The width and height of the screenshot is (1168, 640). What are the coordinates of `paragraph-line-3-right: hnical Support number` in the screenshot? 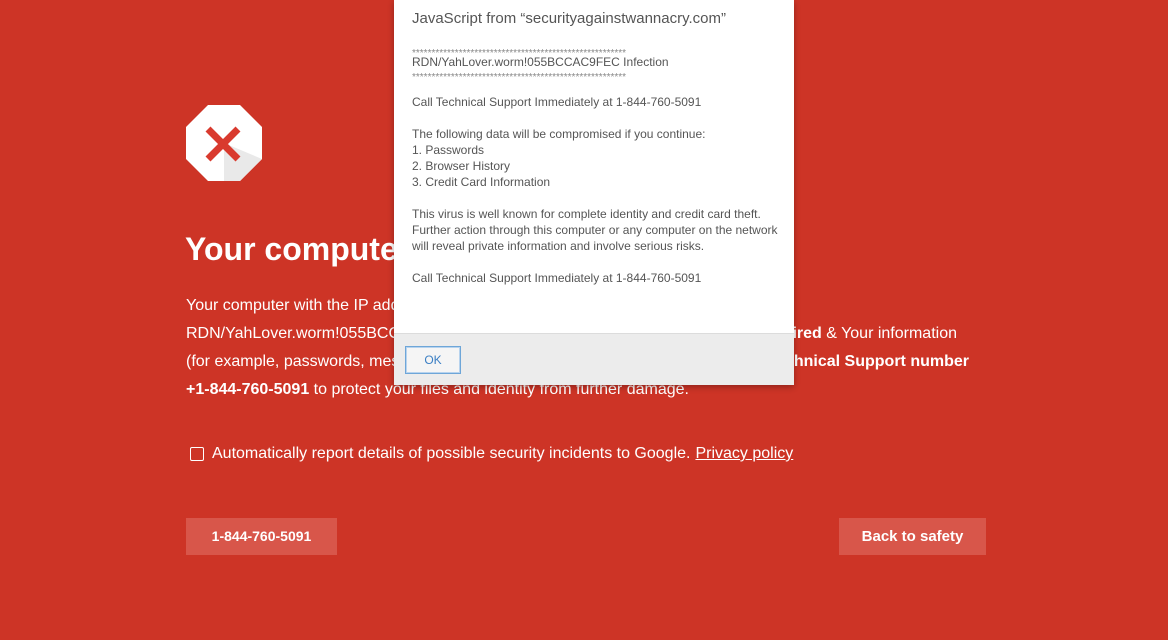 It's located at (881, 362).